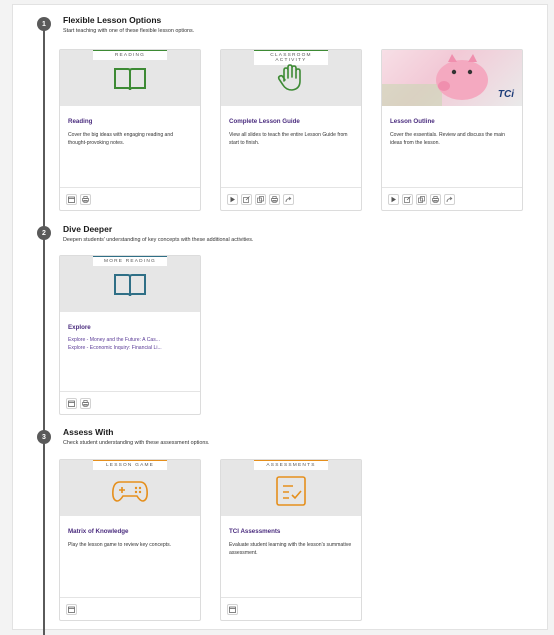 The width and height of the screenshot is (554, 635). I want to click on card-hero: ASSESSMENTS, so click(291, 488).